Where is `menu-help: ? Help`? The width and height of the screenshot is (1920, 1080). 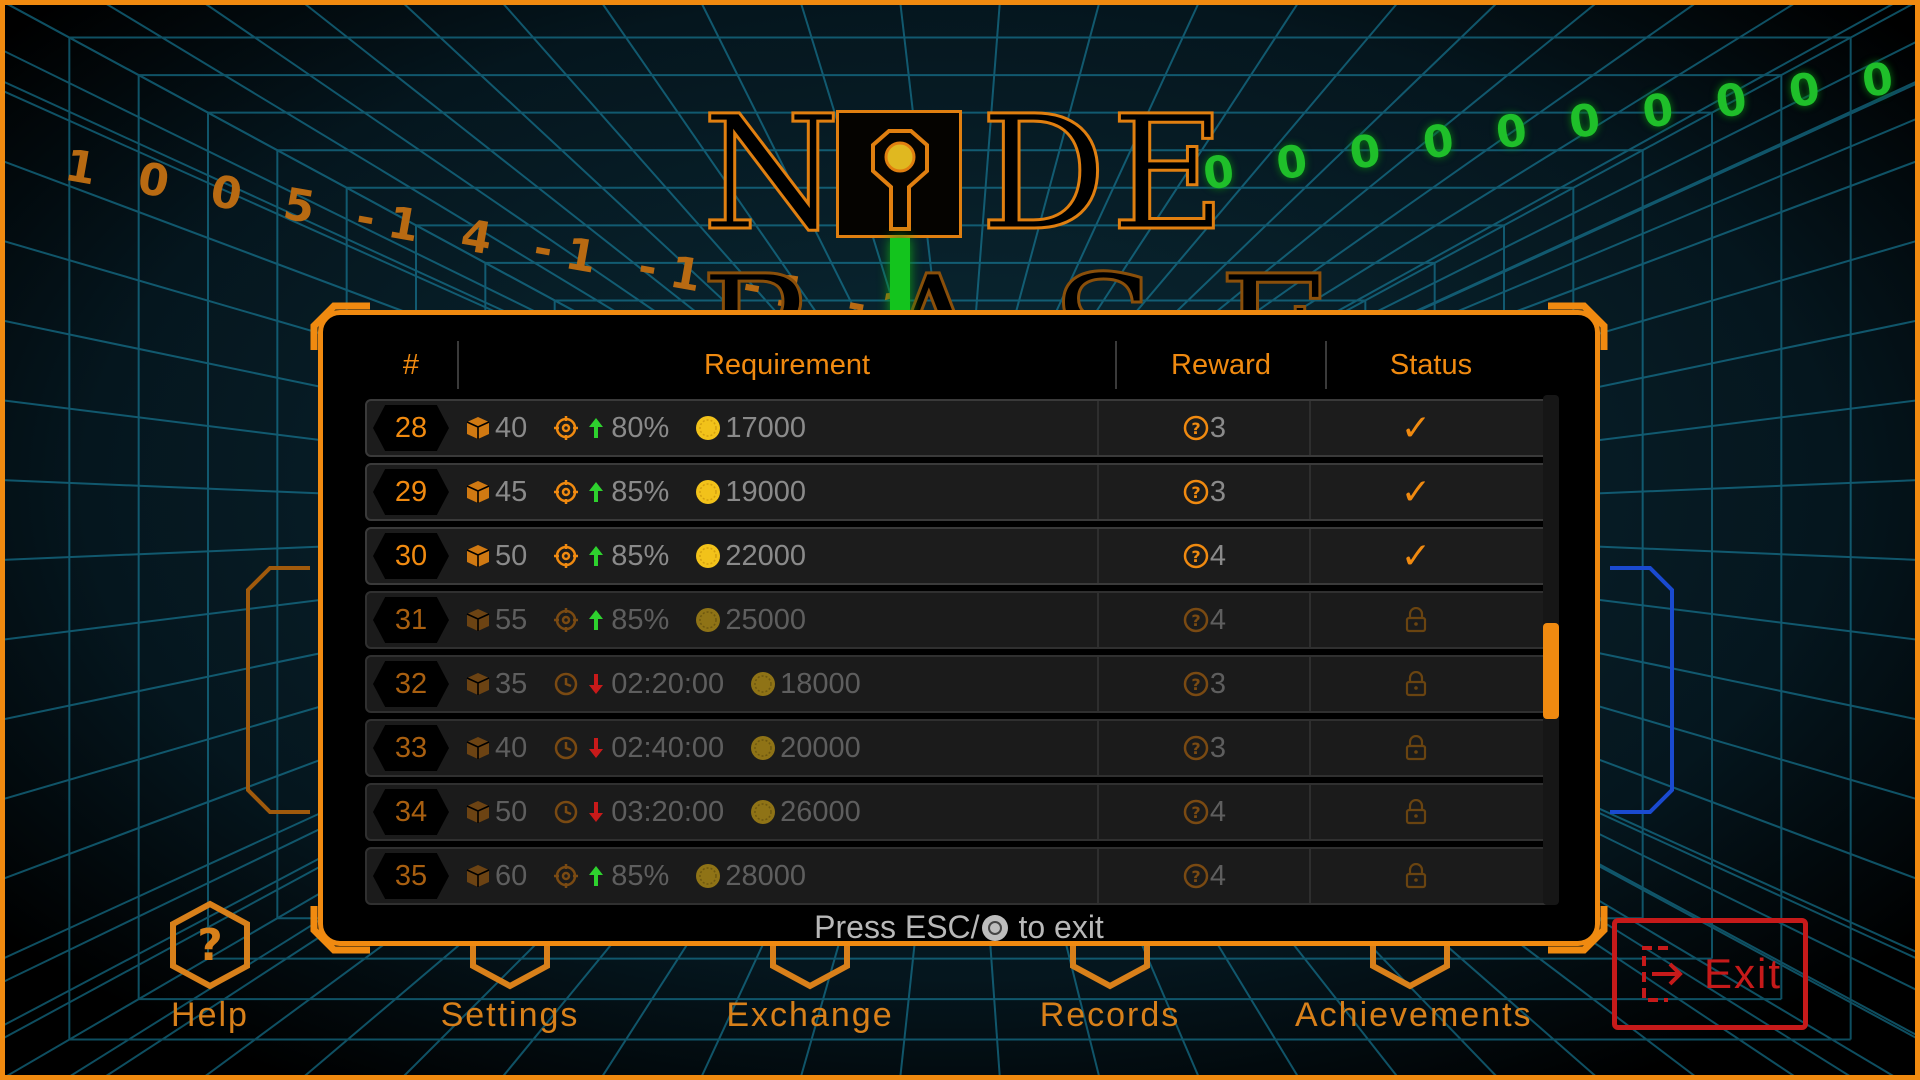 menu-help: ? Help is located at coordinates (210, 967).